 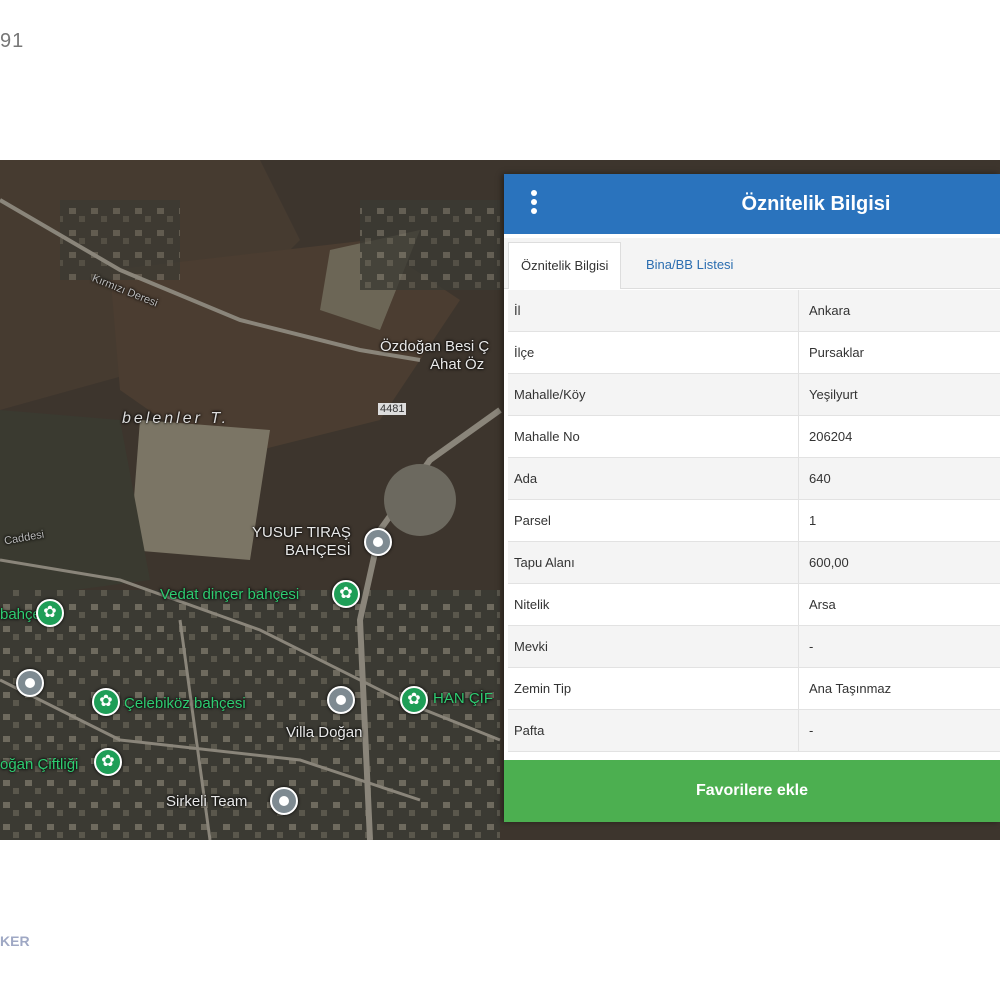 I want to click on map-label-vedat: Vedat dinçer bahçesi, so click(x=230, y=594).